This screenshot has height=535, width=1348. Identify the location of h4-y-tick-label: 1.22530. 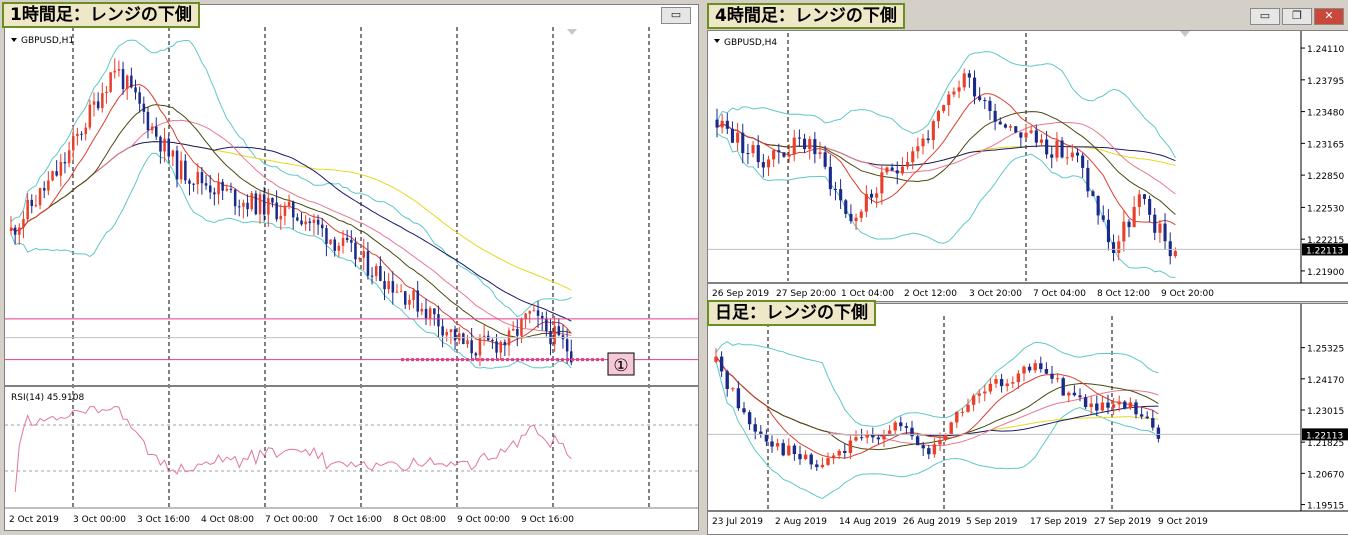
(1325, 209).